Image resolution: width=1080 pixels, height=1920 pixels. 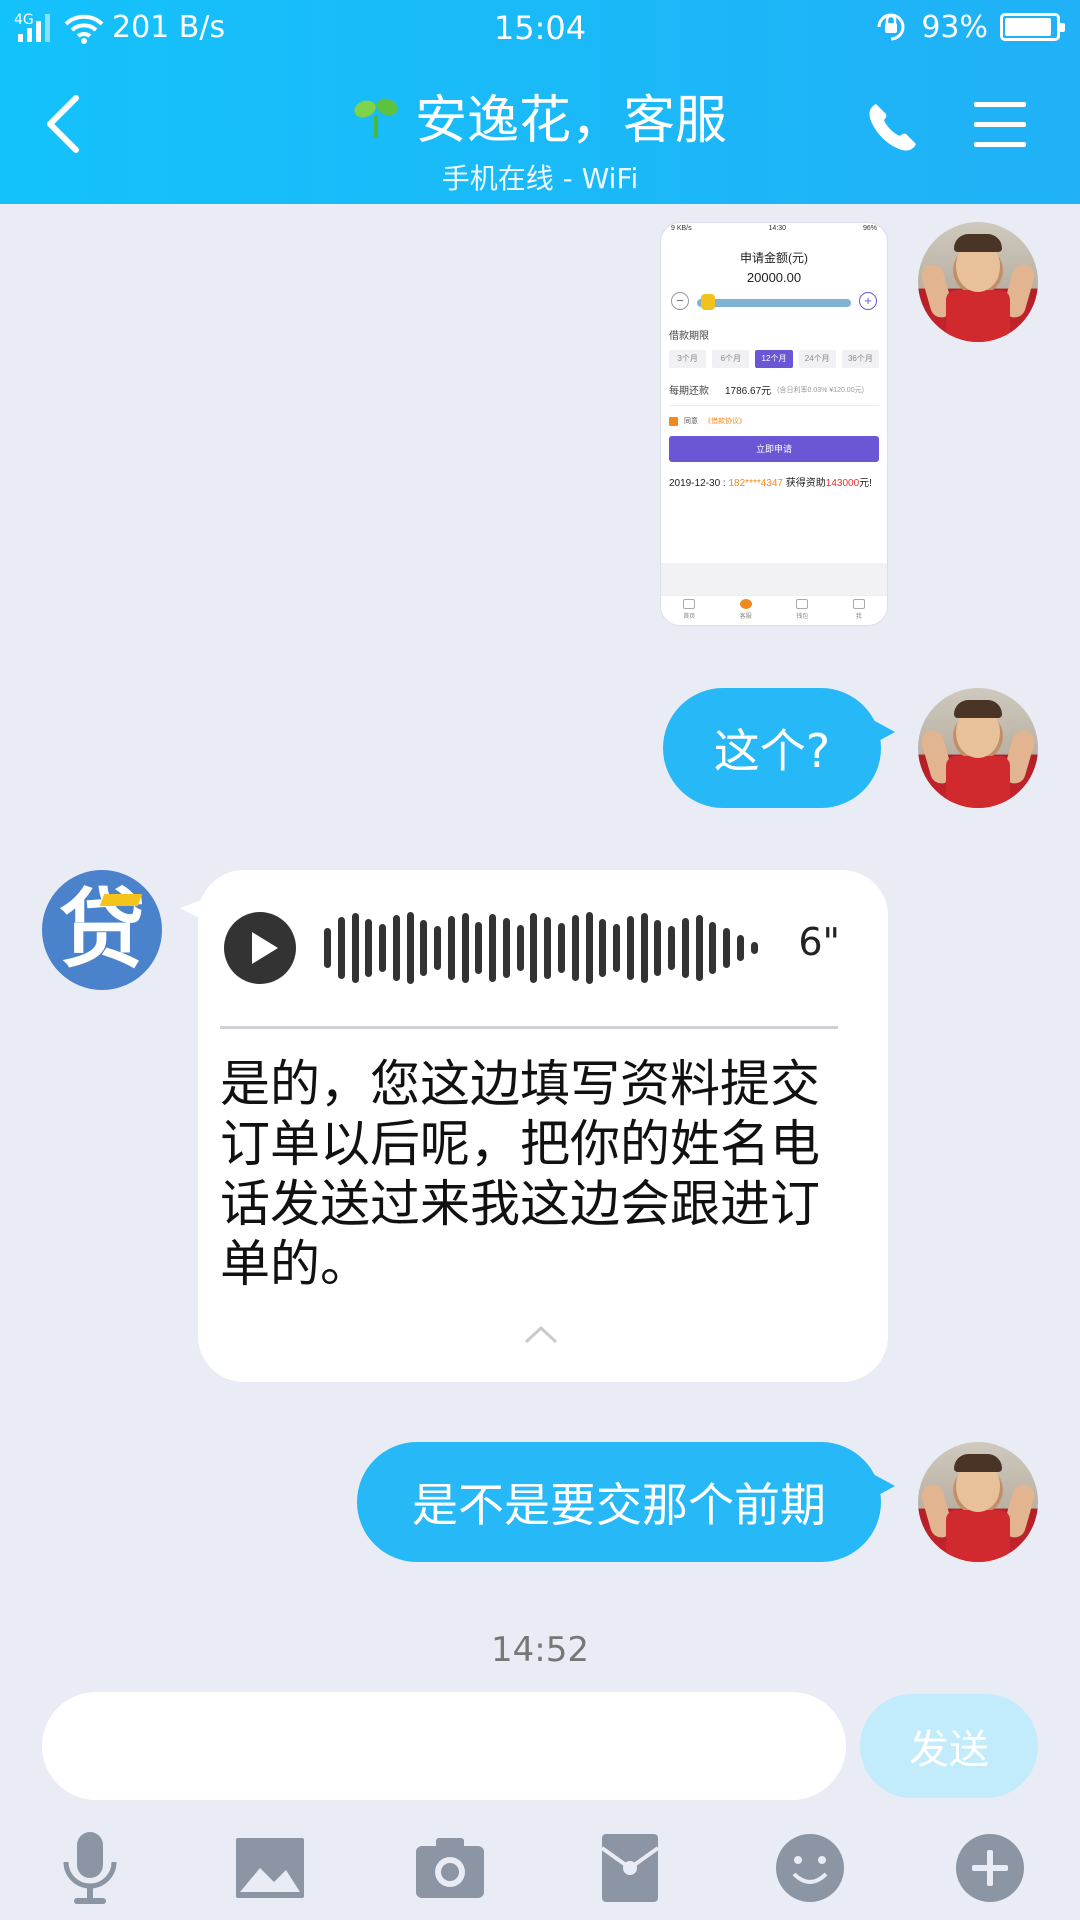 What do you see at coordinates (817, 359) in the screenshot?
I see `shot-period-option: 24个月` at bounding box center [817, 359].